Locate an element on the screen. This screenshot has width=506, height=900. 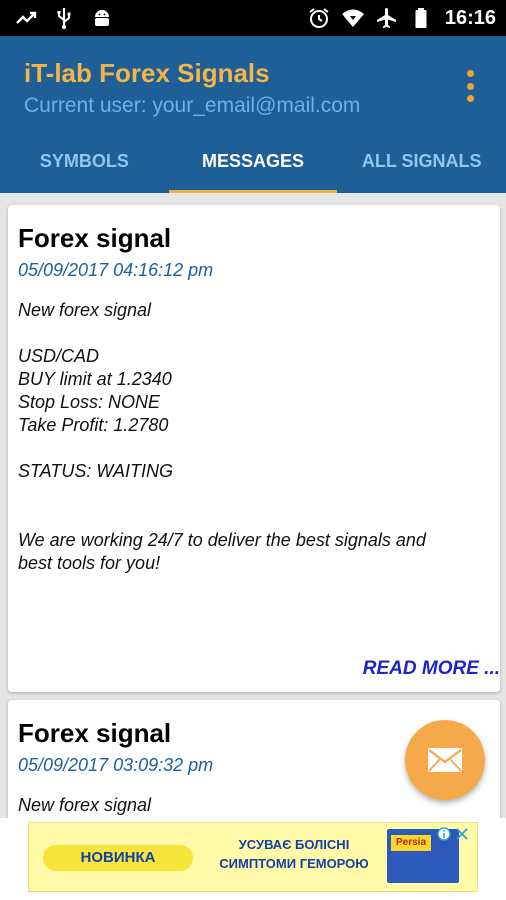
tab-messages: MESSAGES is located at coordinates (253, 168).